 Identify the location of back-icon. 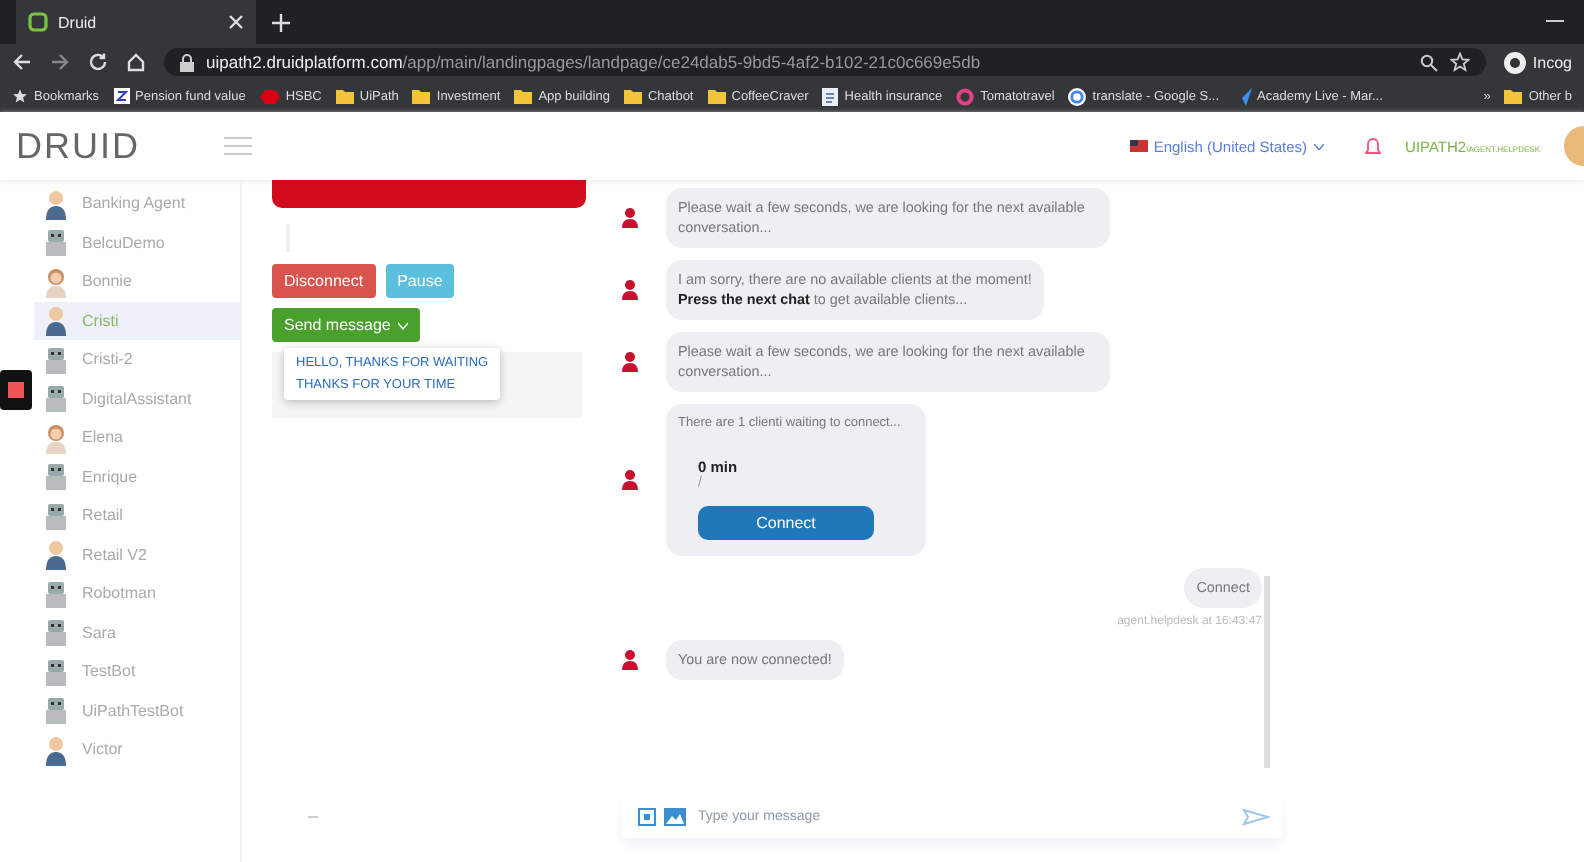
(22, 62).